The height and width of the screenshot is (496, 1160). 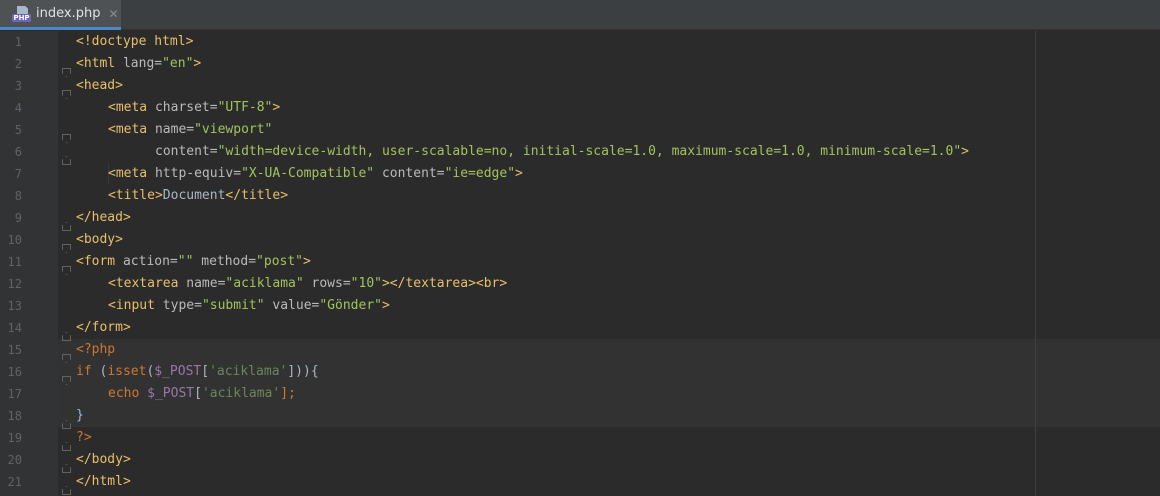 I want to click on code-line-9: </head>, so click(x=103, y=218).